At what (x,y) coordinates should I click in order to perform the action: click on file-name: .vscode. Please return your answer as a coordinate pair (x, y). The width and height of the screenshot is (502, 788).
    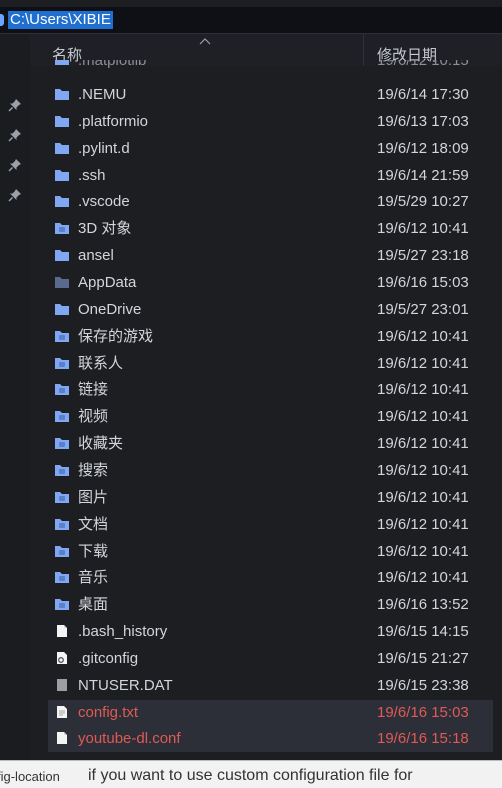
    Looking at the image, I should click on (104, 202).